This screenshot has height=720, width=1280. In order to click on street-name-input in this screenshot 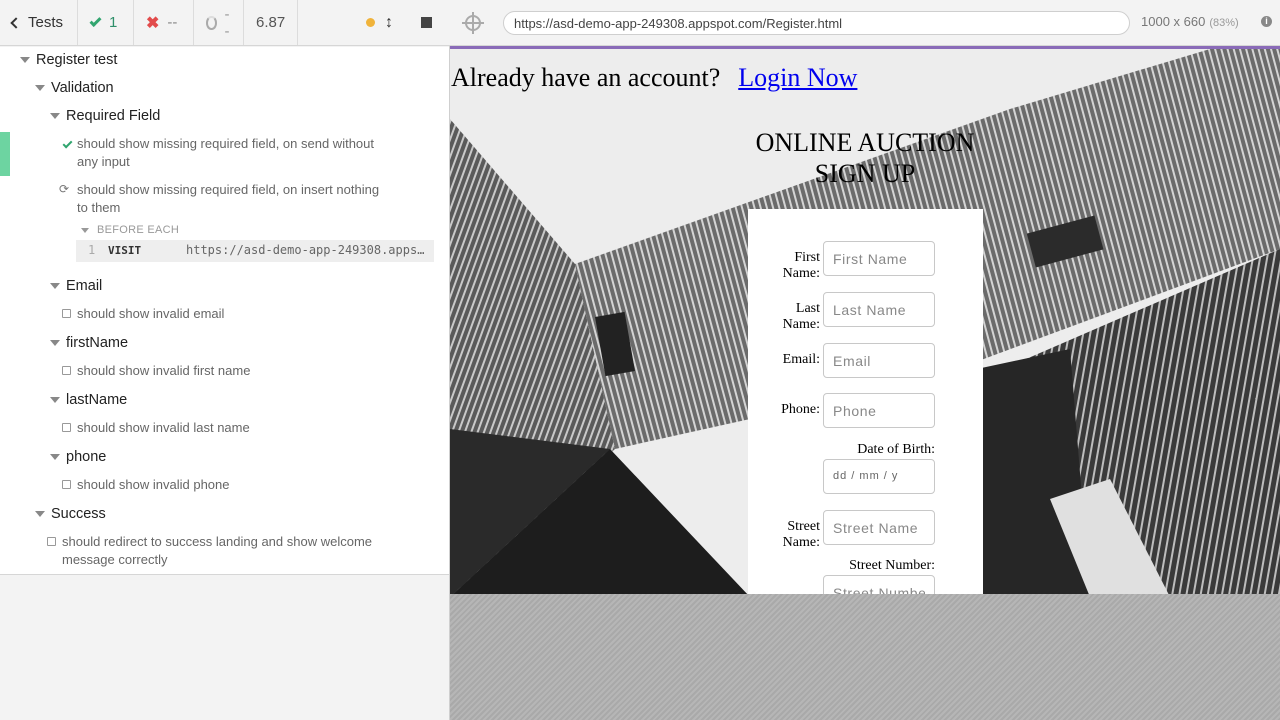, I will do `click(879, 527)`.